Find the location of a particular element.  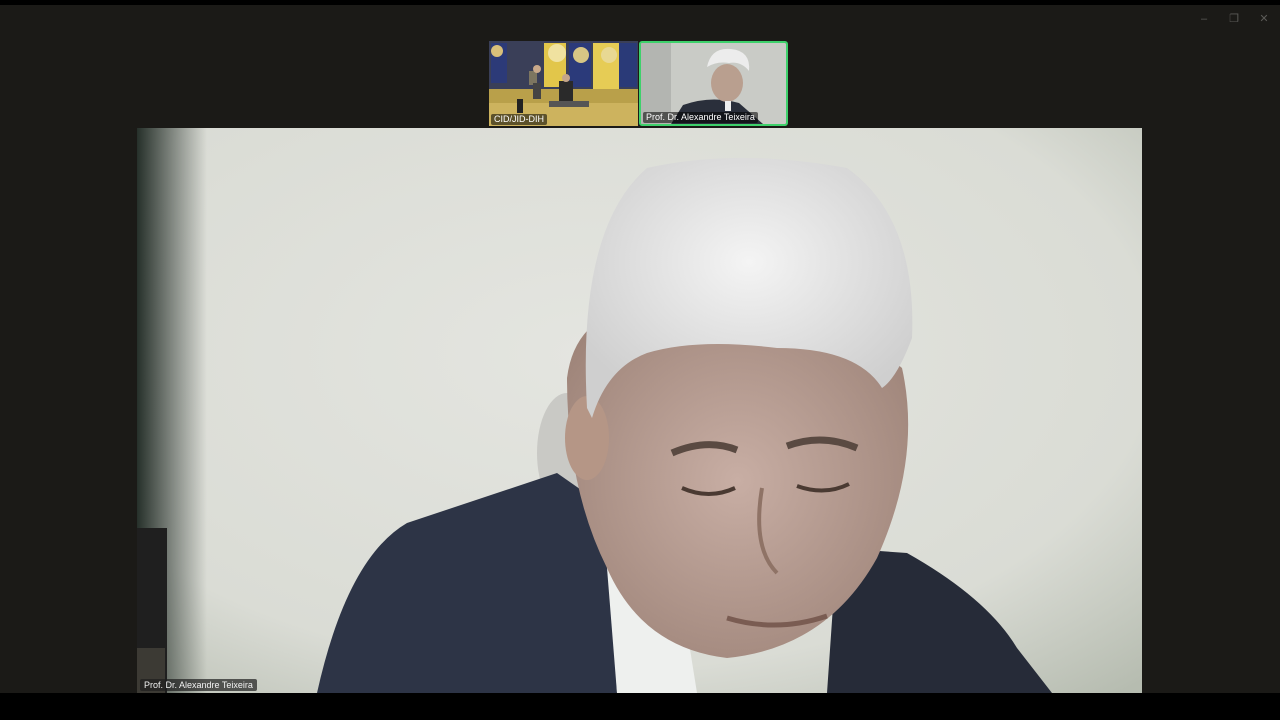

participant-name-label: CID/JID-DIH is located at coordinates (519, 119).